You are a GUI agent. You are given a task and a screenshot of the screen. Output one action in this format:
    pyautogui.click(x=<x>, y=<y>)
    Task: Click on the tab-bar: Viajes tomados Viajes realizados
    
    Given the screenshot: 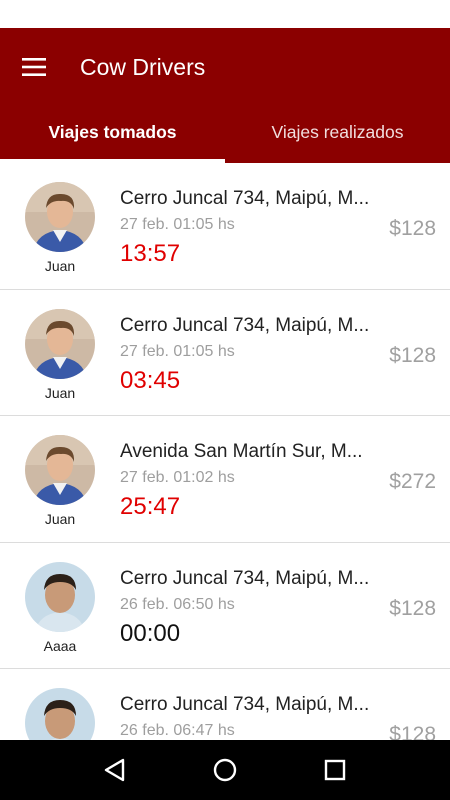 What is the action you would take?
    pyautogui.click(x=225, y=137)
    